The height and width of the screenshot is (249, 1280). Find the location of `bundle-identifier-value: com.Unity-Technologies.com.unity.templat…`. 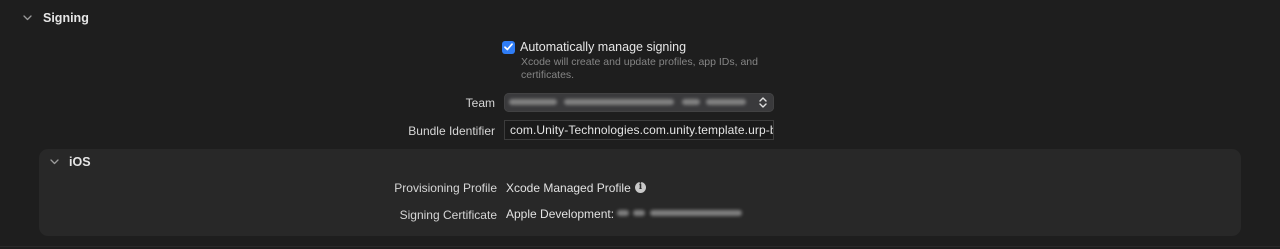

bundle-identifier-value: com.Unity-Technologies.com.unity.templat… is located at coordinates (642, 130).